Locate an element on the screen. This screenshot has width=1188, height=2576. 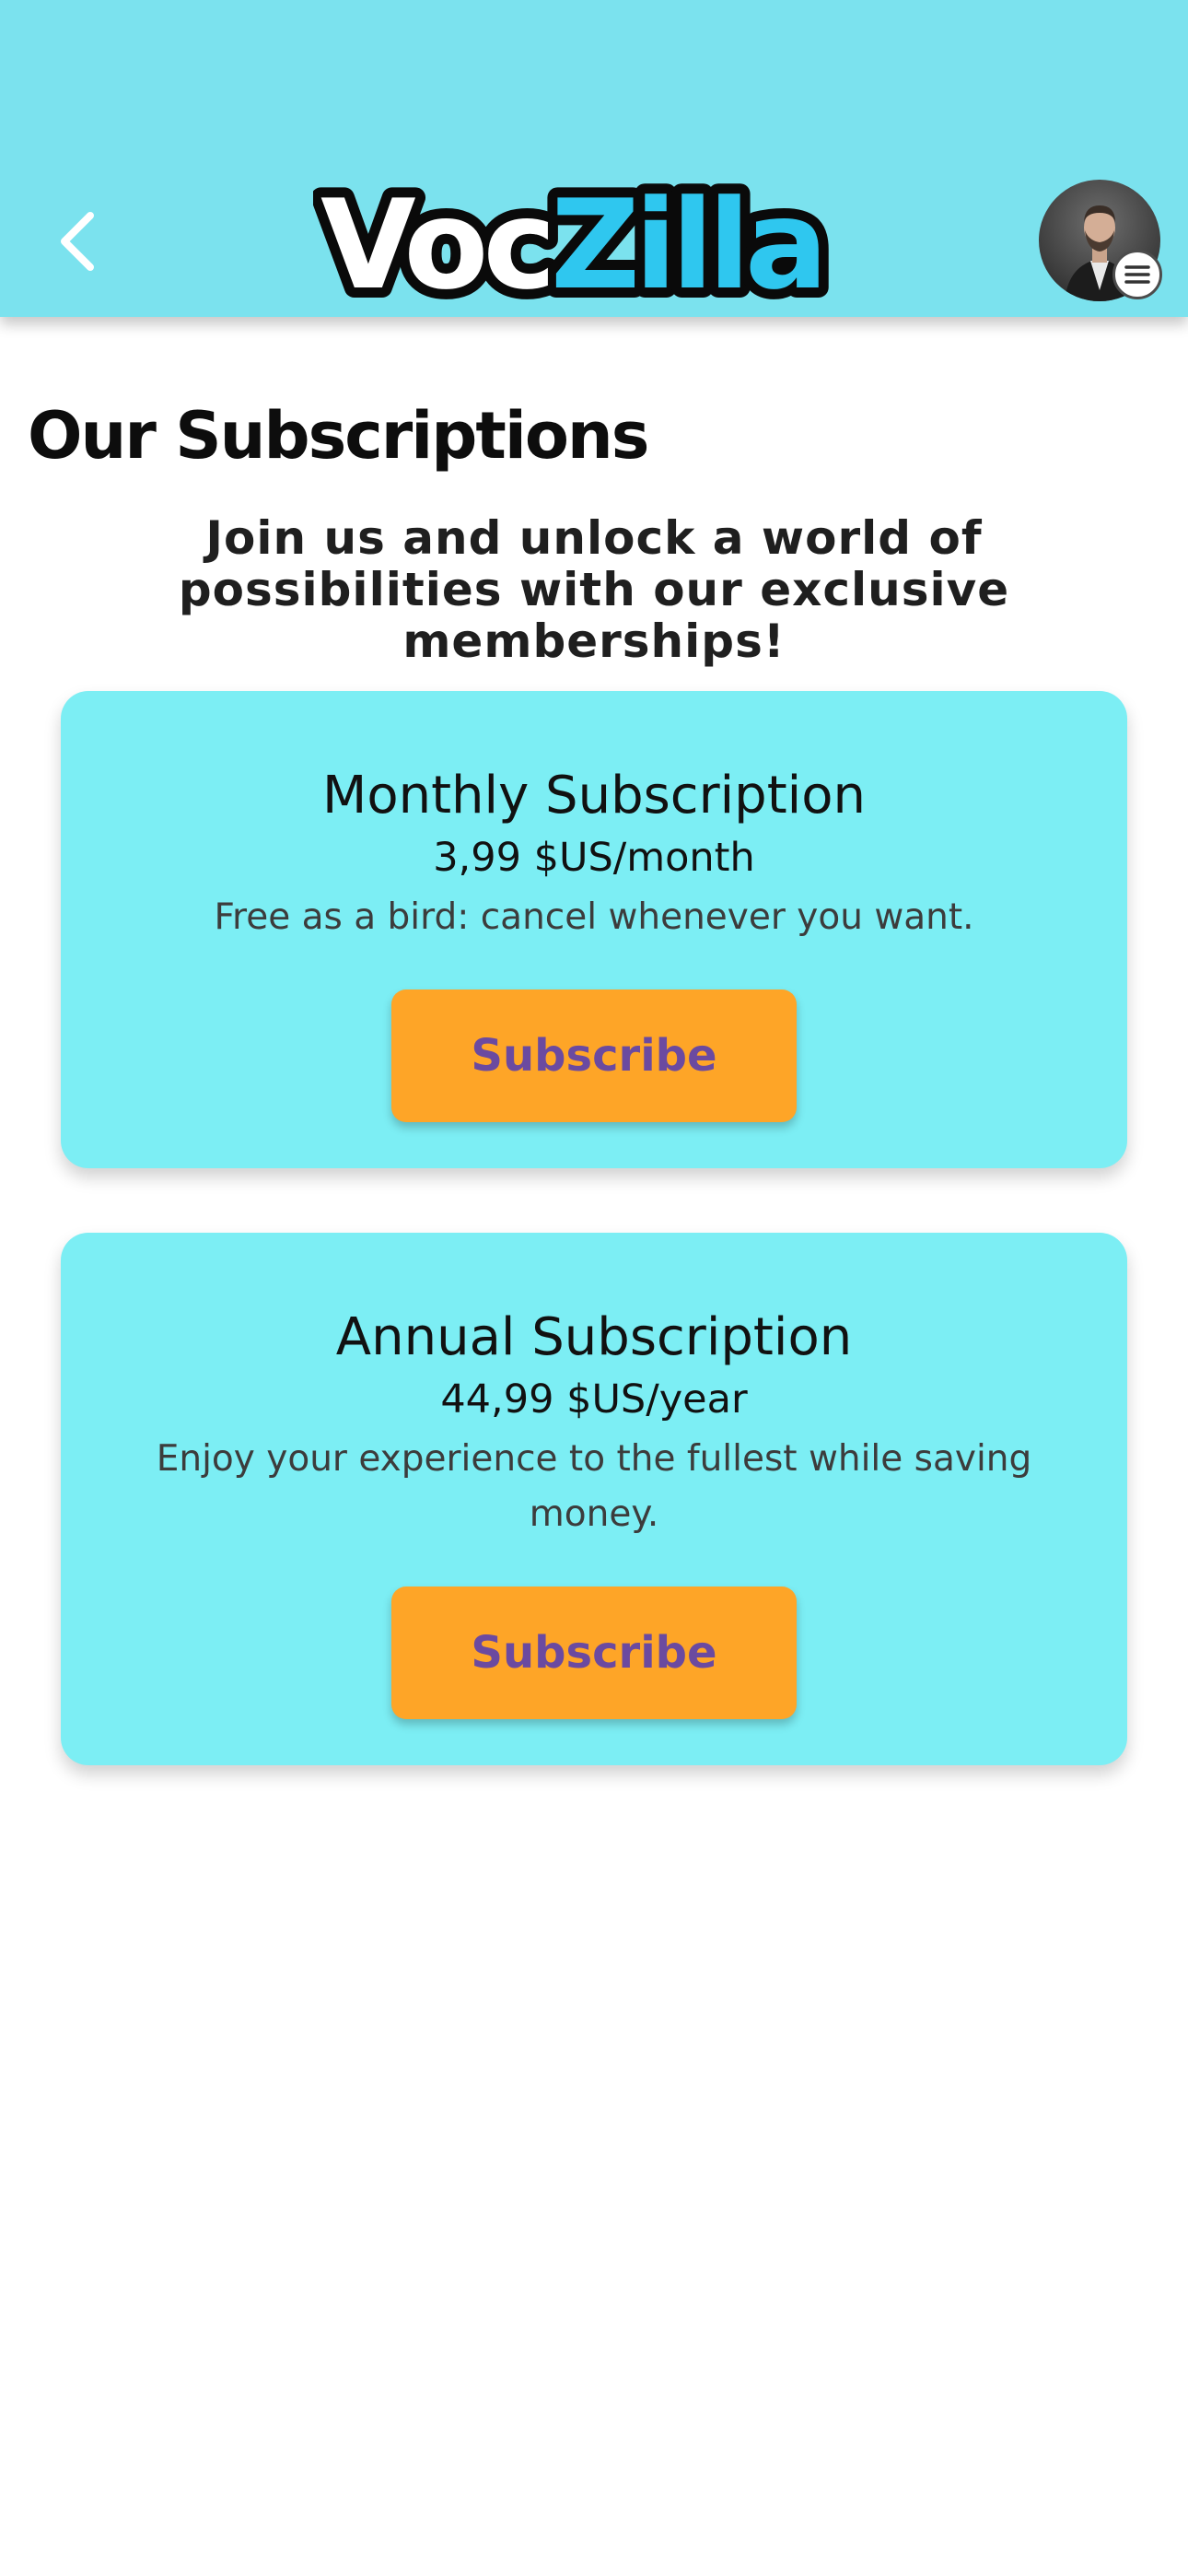
logo-fill-voc: Voc is located at coordinates (435, 244).